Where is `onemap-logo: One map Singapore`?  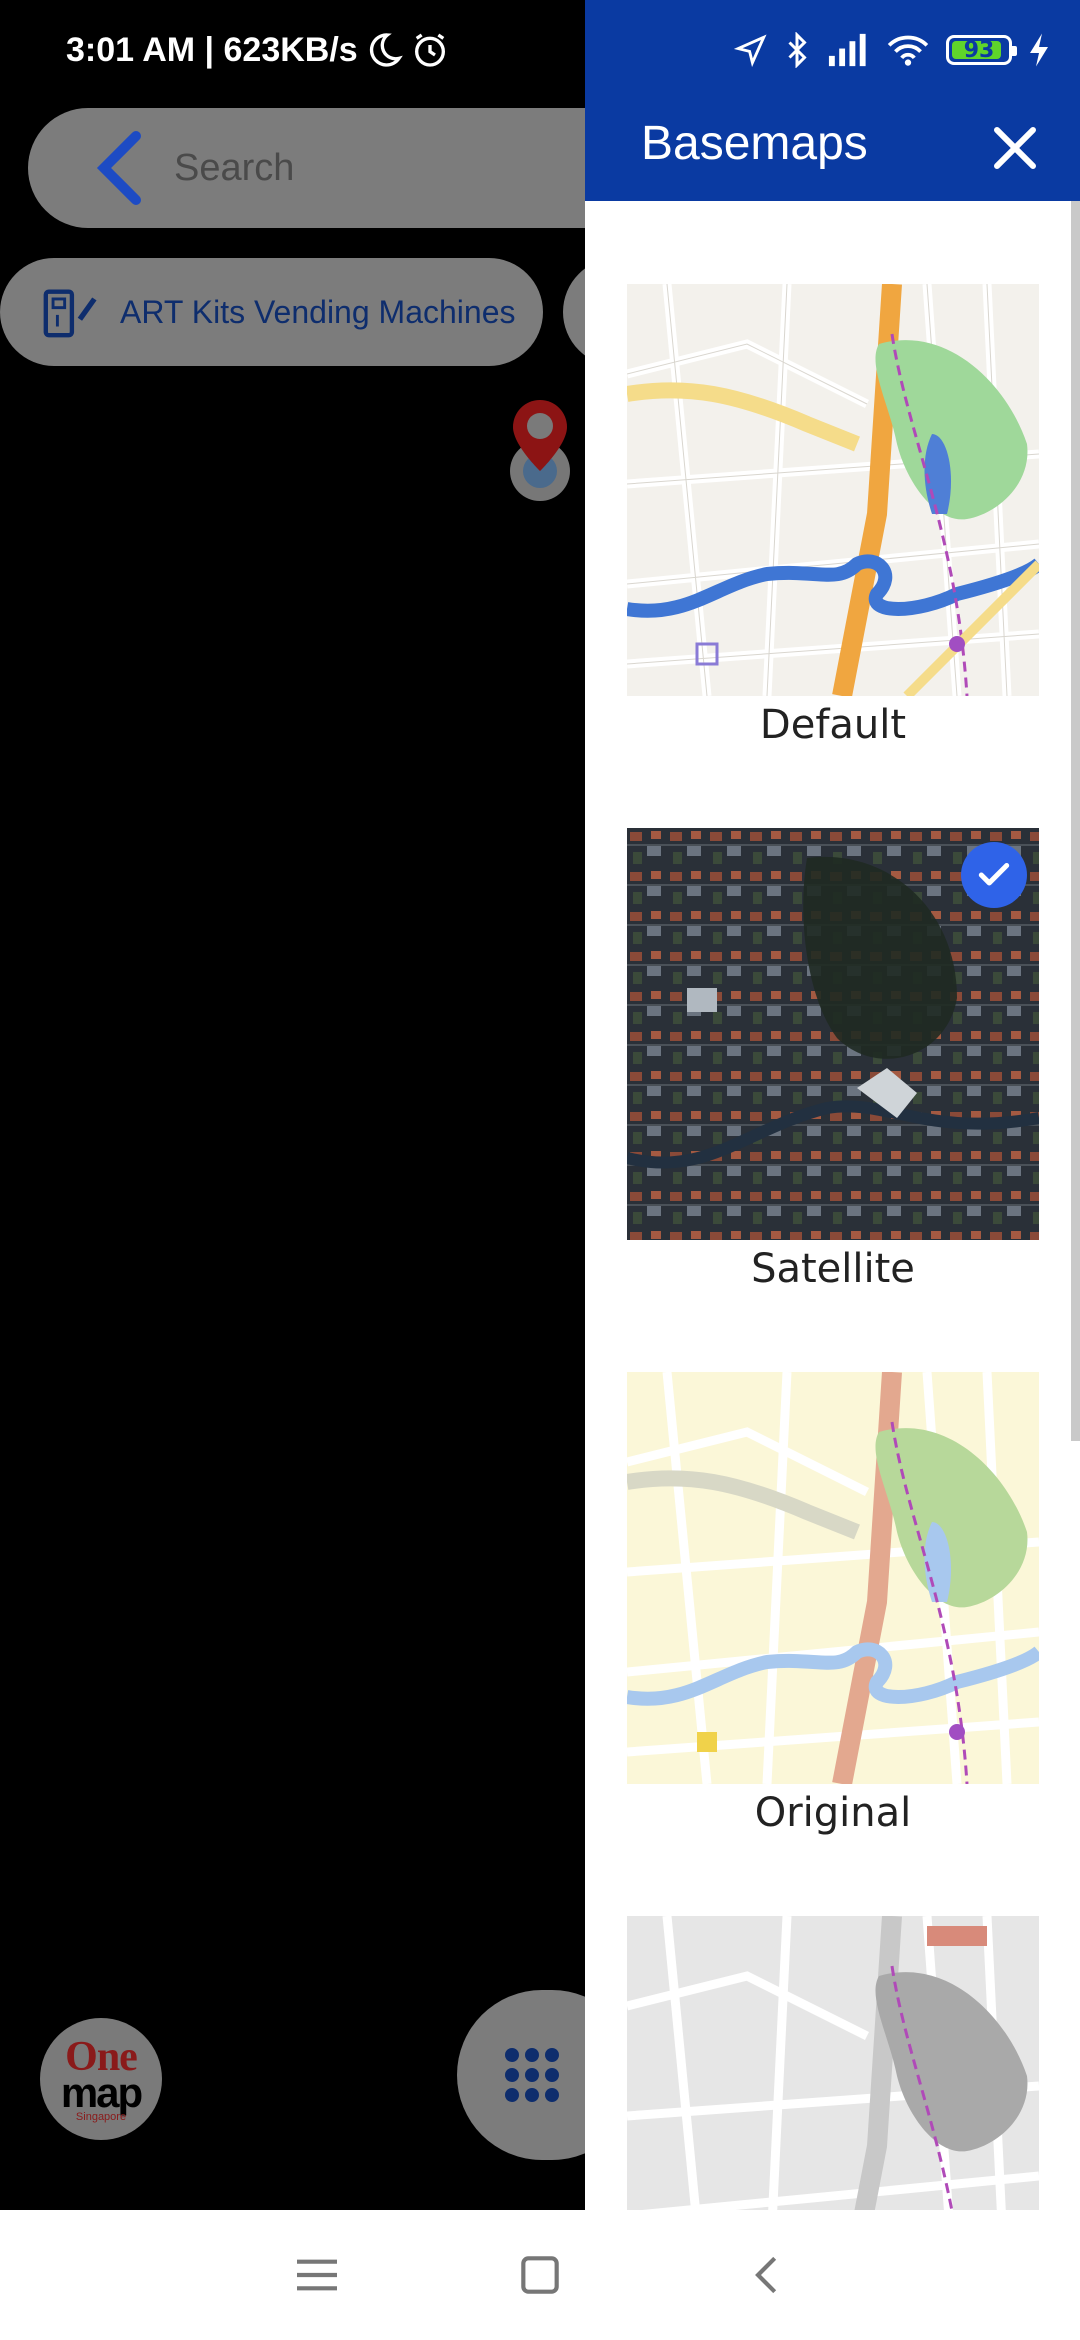
onemap-logo: One map Singapore is located at coordinates (101, 2079).